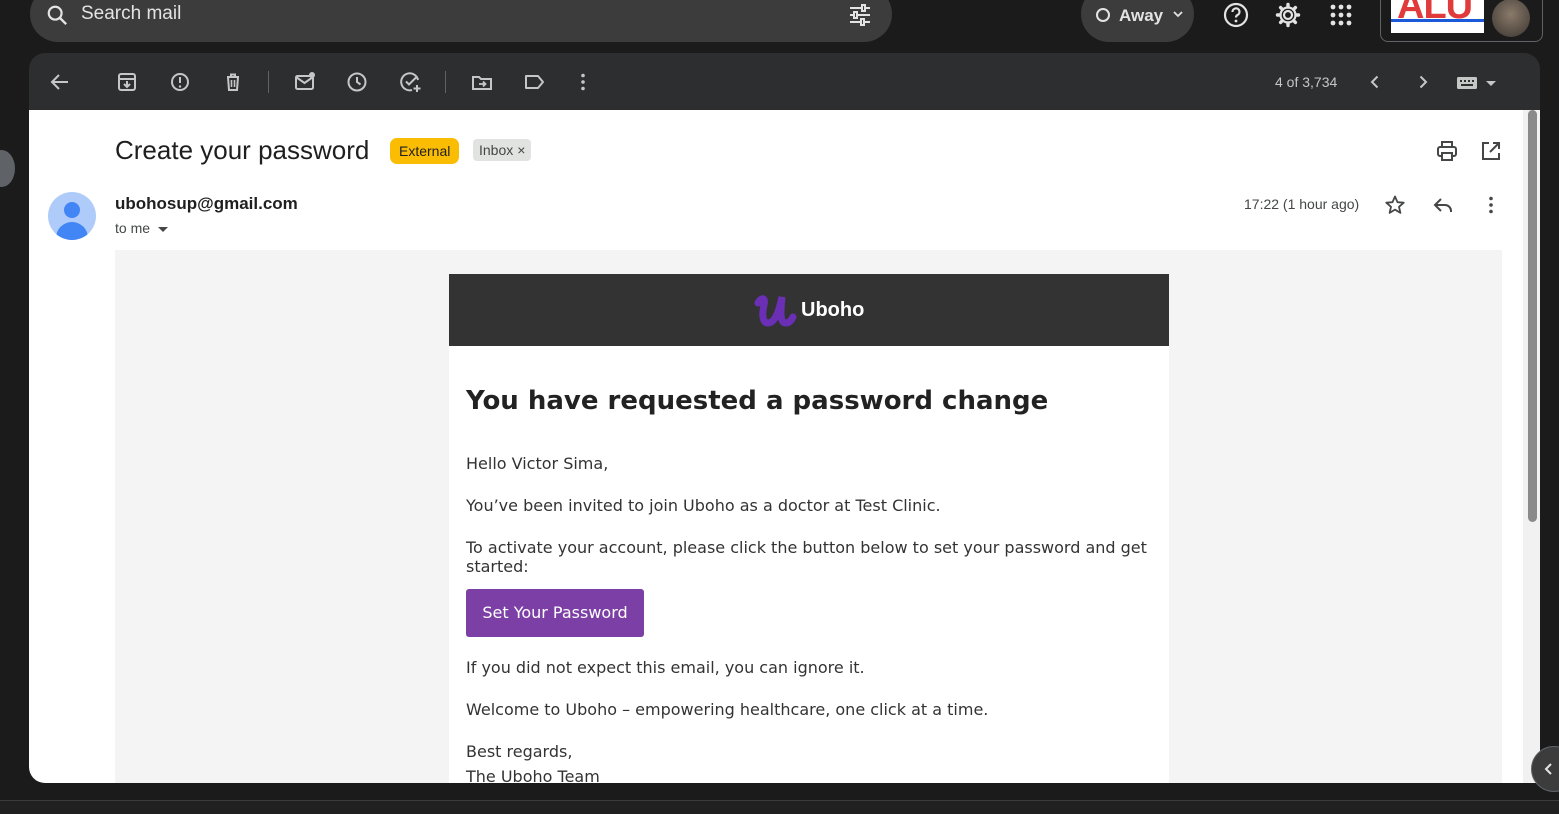 The height and width of the screenshot is (814, 1559). Describe the element at coordinates (133, 228) in the screenshot. I see `recipient-label: to me` at that location.